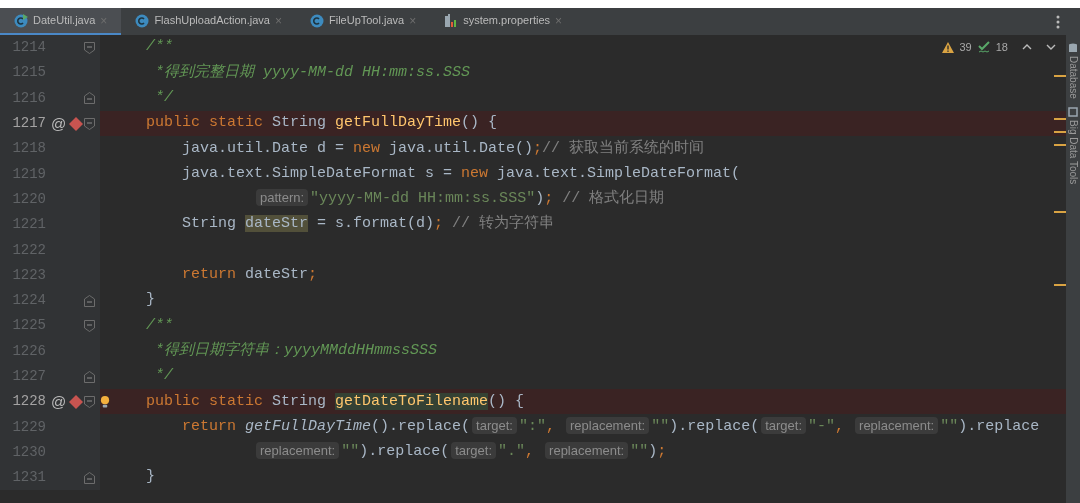 This screenshot has width=1080, height=503. Describe the element at coordinates (21, 20) in the screenshot. I see `java-class-run-icon` at that location.